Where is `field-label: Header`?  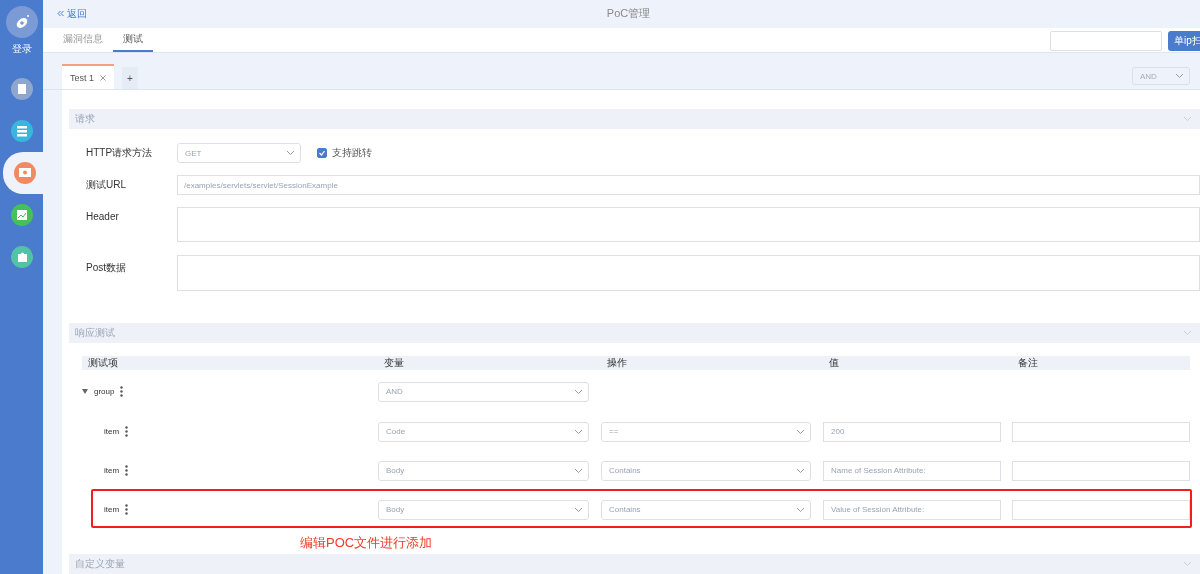
field-label: Header is located at coordinates (103, 216).